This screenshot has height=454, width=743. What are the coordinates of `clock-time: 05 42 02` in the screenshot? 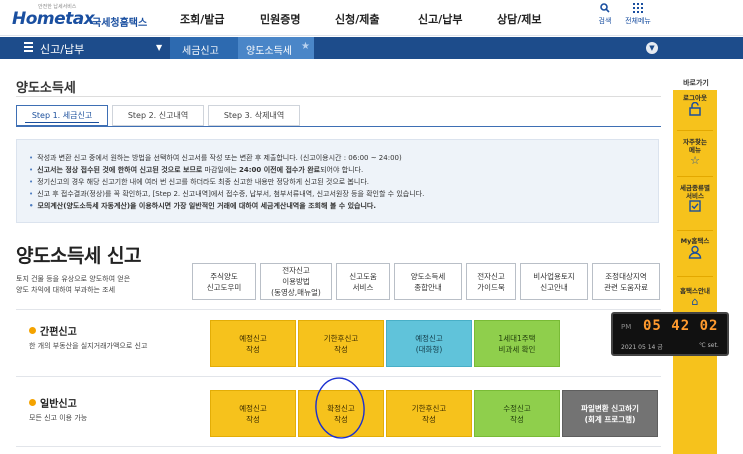 It's located at (681, 326).